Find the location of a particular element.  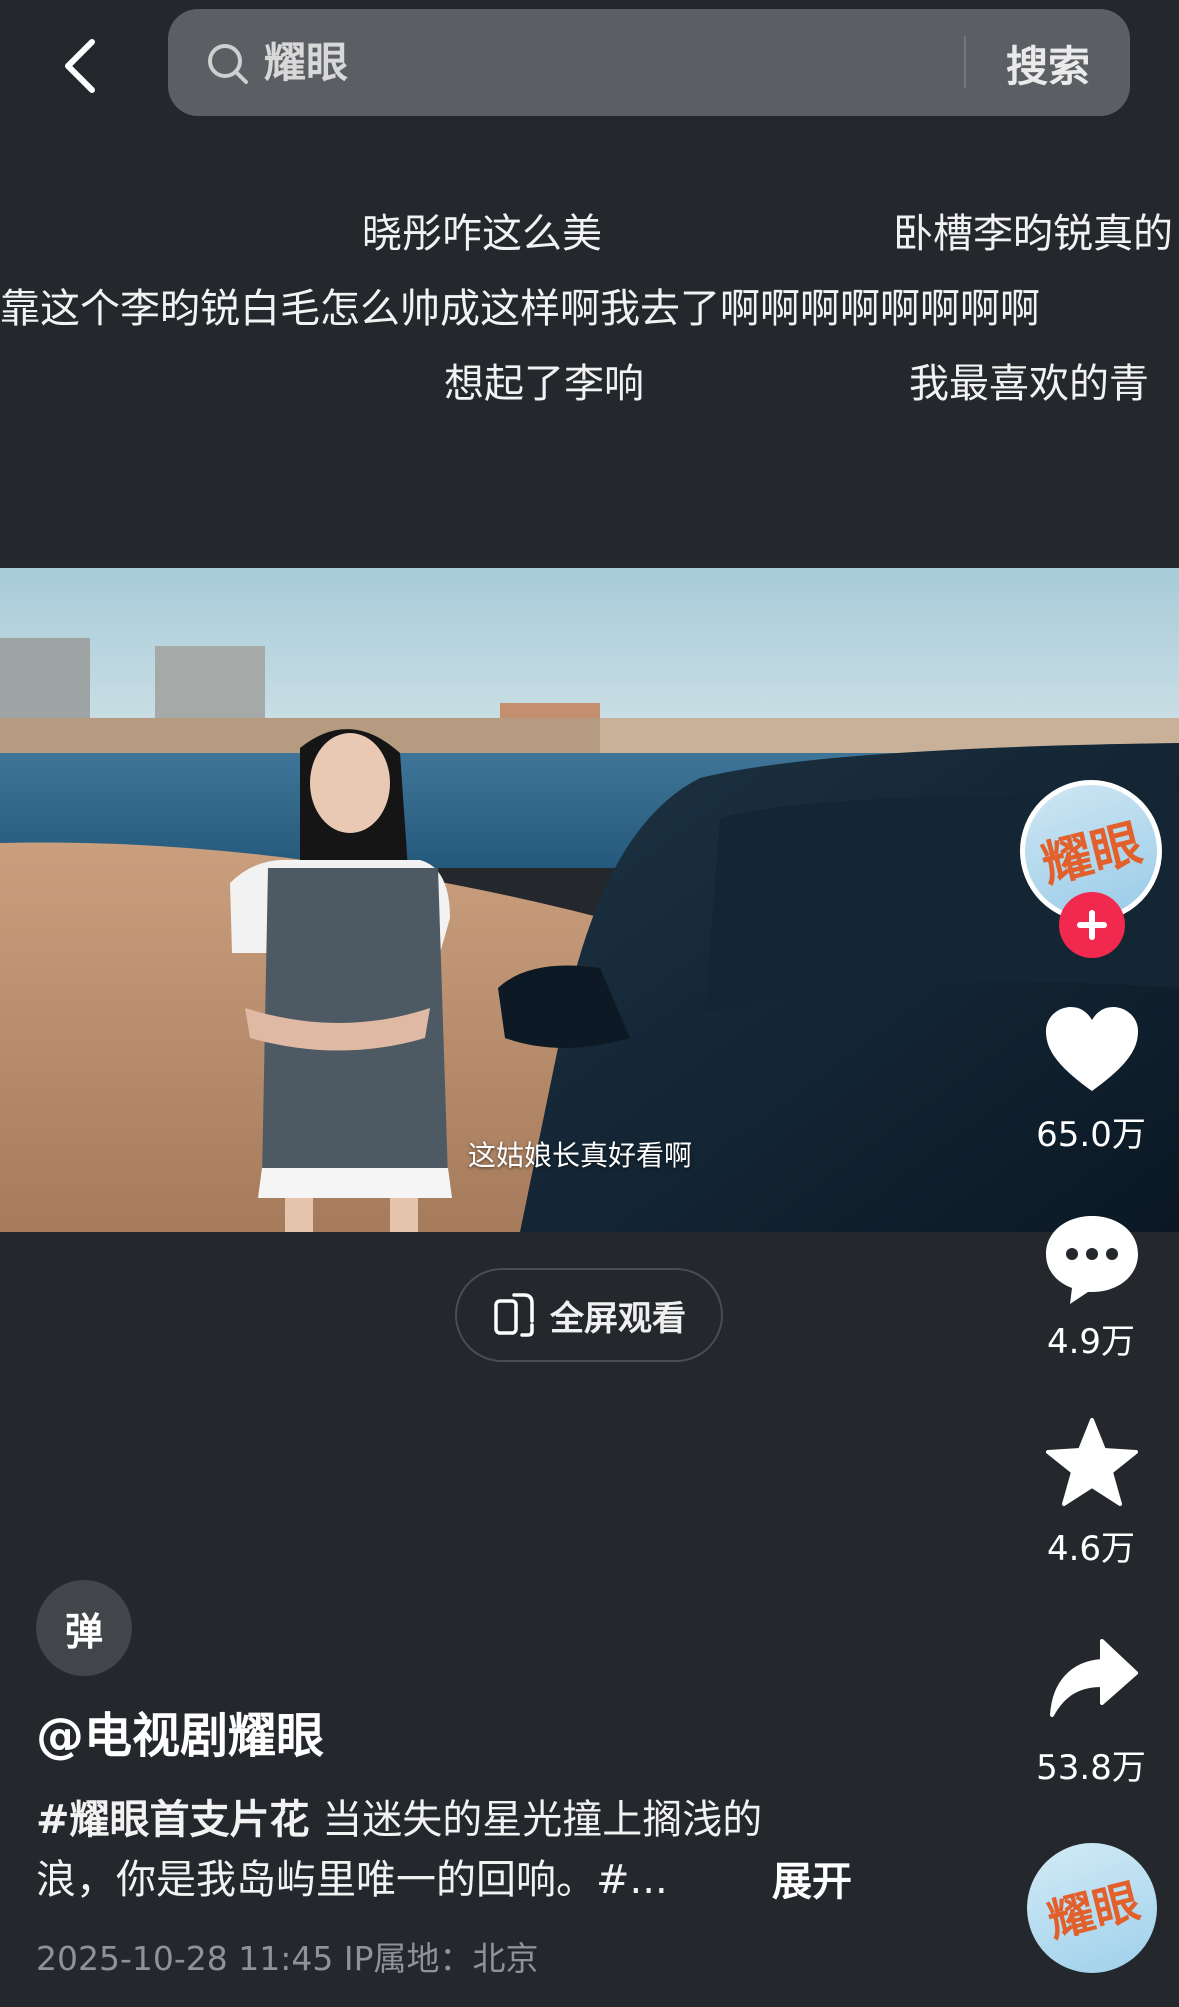

author-name: @电视剧耀眼 is located at coordinates (180, 1736).